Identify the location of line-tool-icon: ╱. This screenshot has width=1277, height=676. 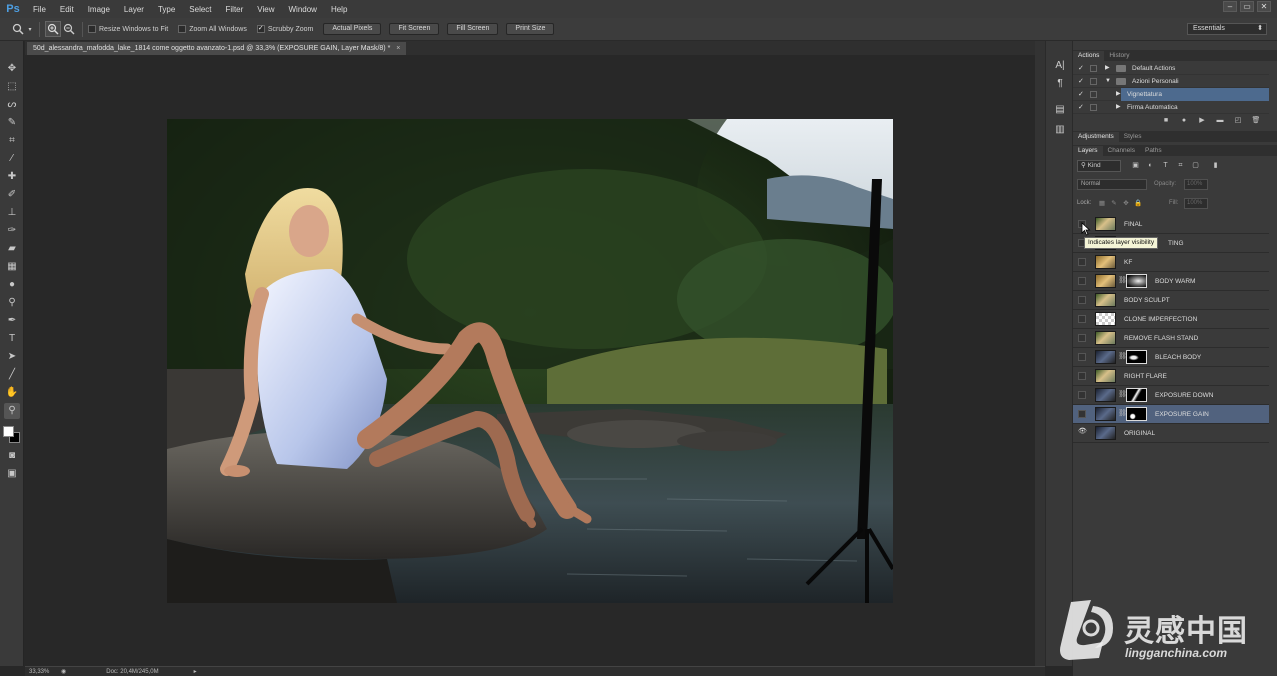
(12, 375).